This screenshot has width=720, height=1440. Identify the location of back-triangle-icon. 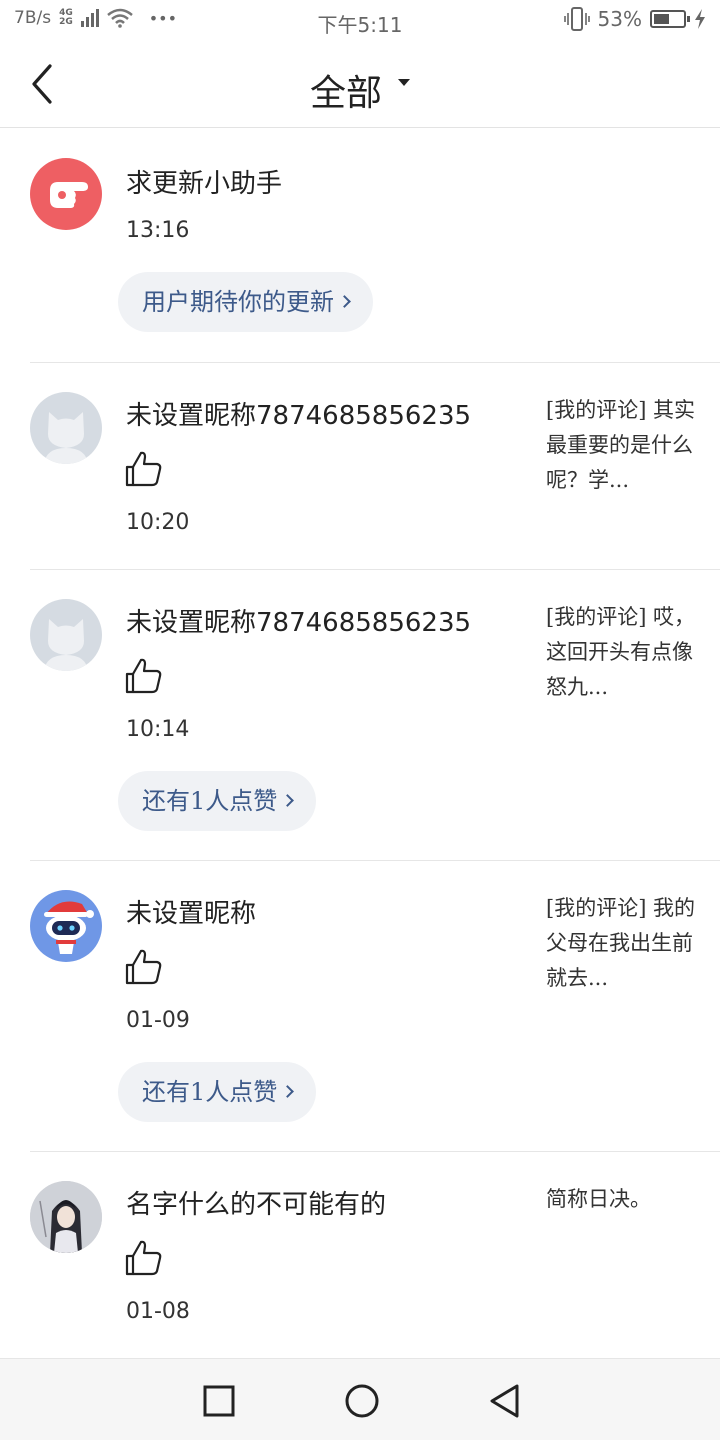
(505, 1401).